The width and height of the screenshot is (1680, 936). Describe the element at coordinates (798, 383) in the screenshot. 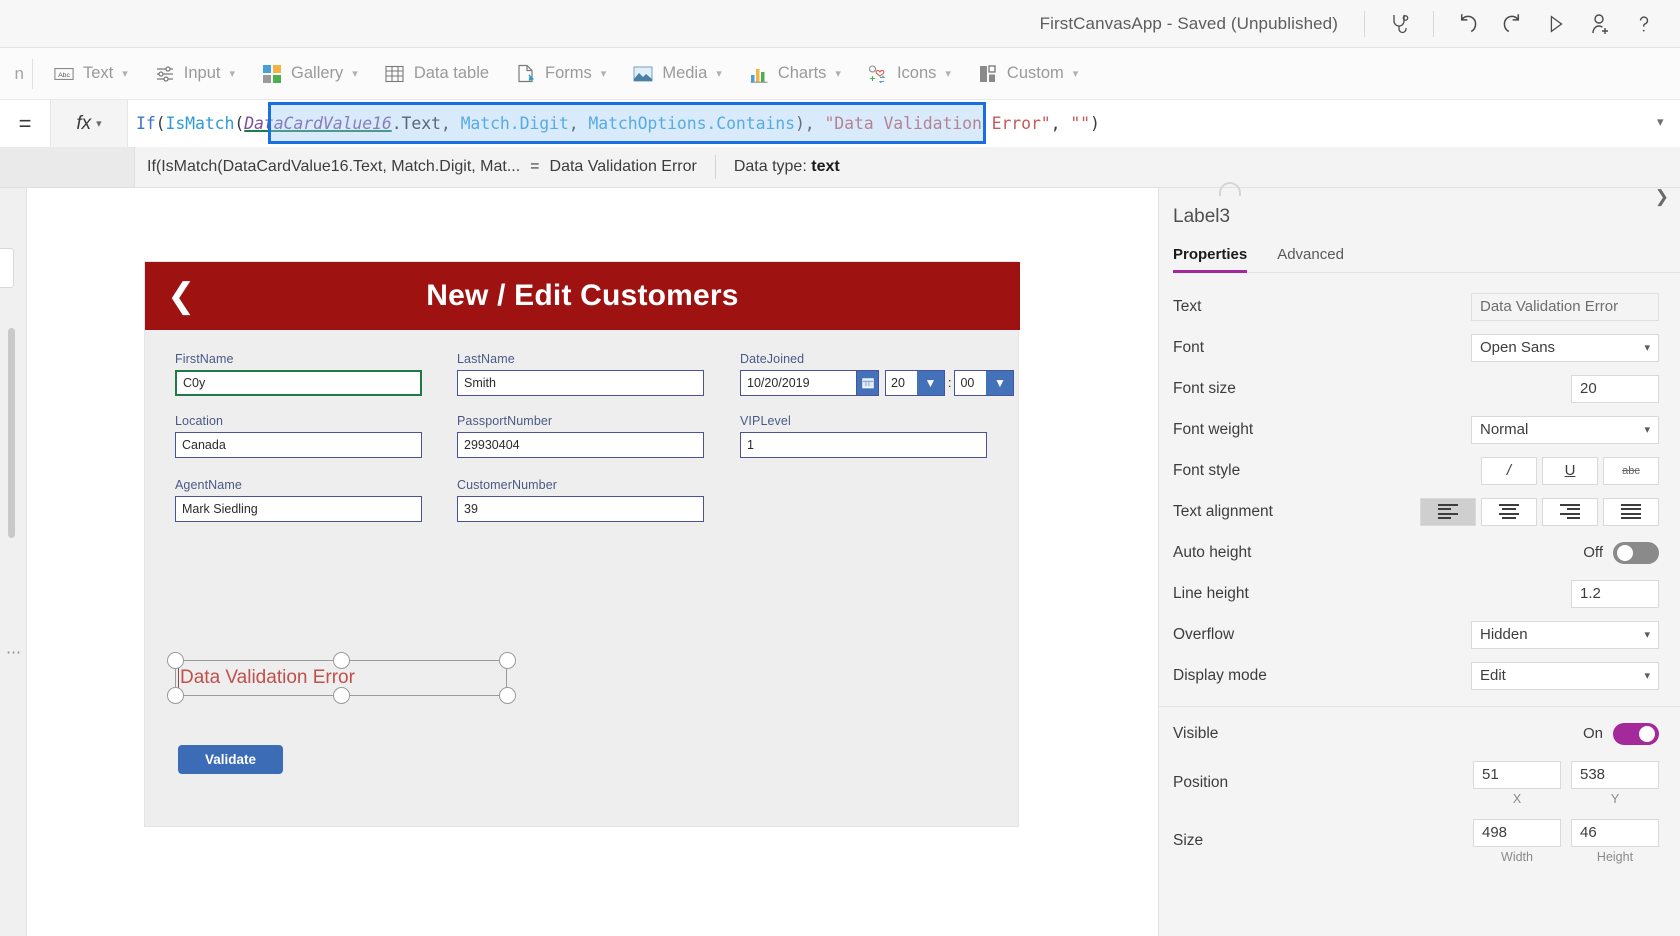

I see `date-input: 10/20/2019` at that location.